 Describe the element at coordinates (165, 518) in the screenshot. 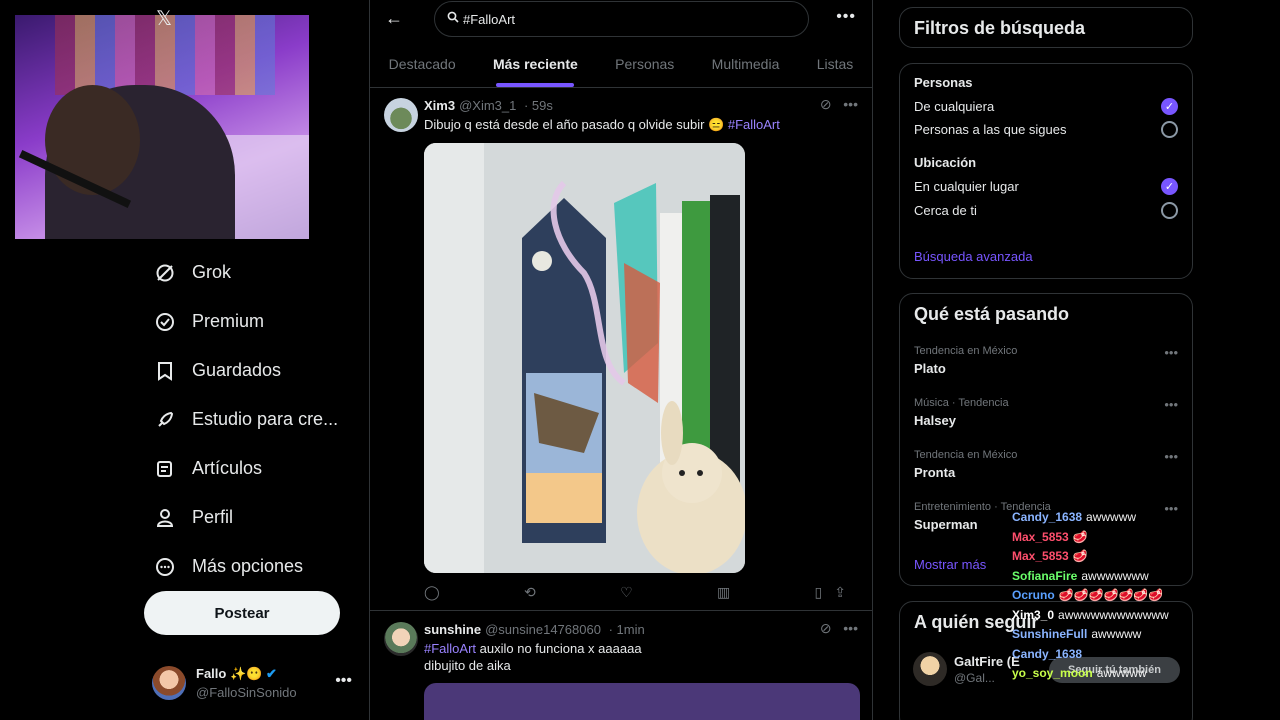

I see `person-icon` at that location.